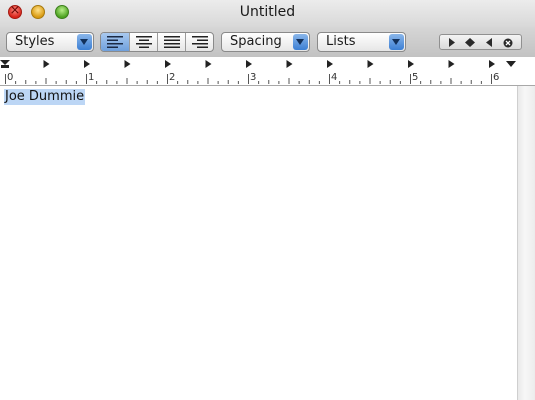  I want to click on align-justify-icon, so click(172, 42).